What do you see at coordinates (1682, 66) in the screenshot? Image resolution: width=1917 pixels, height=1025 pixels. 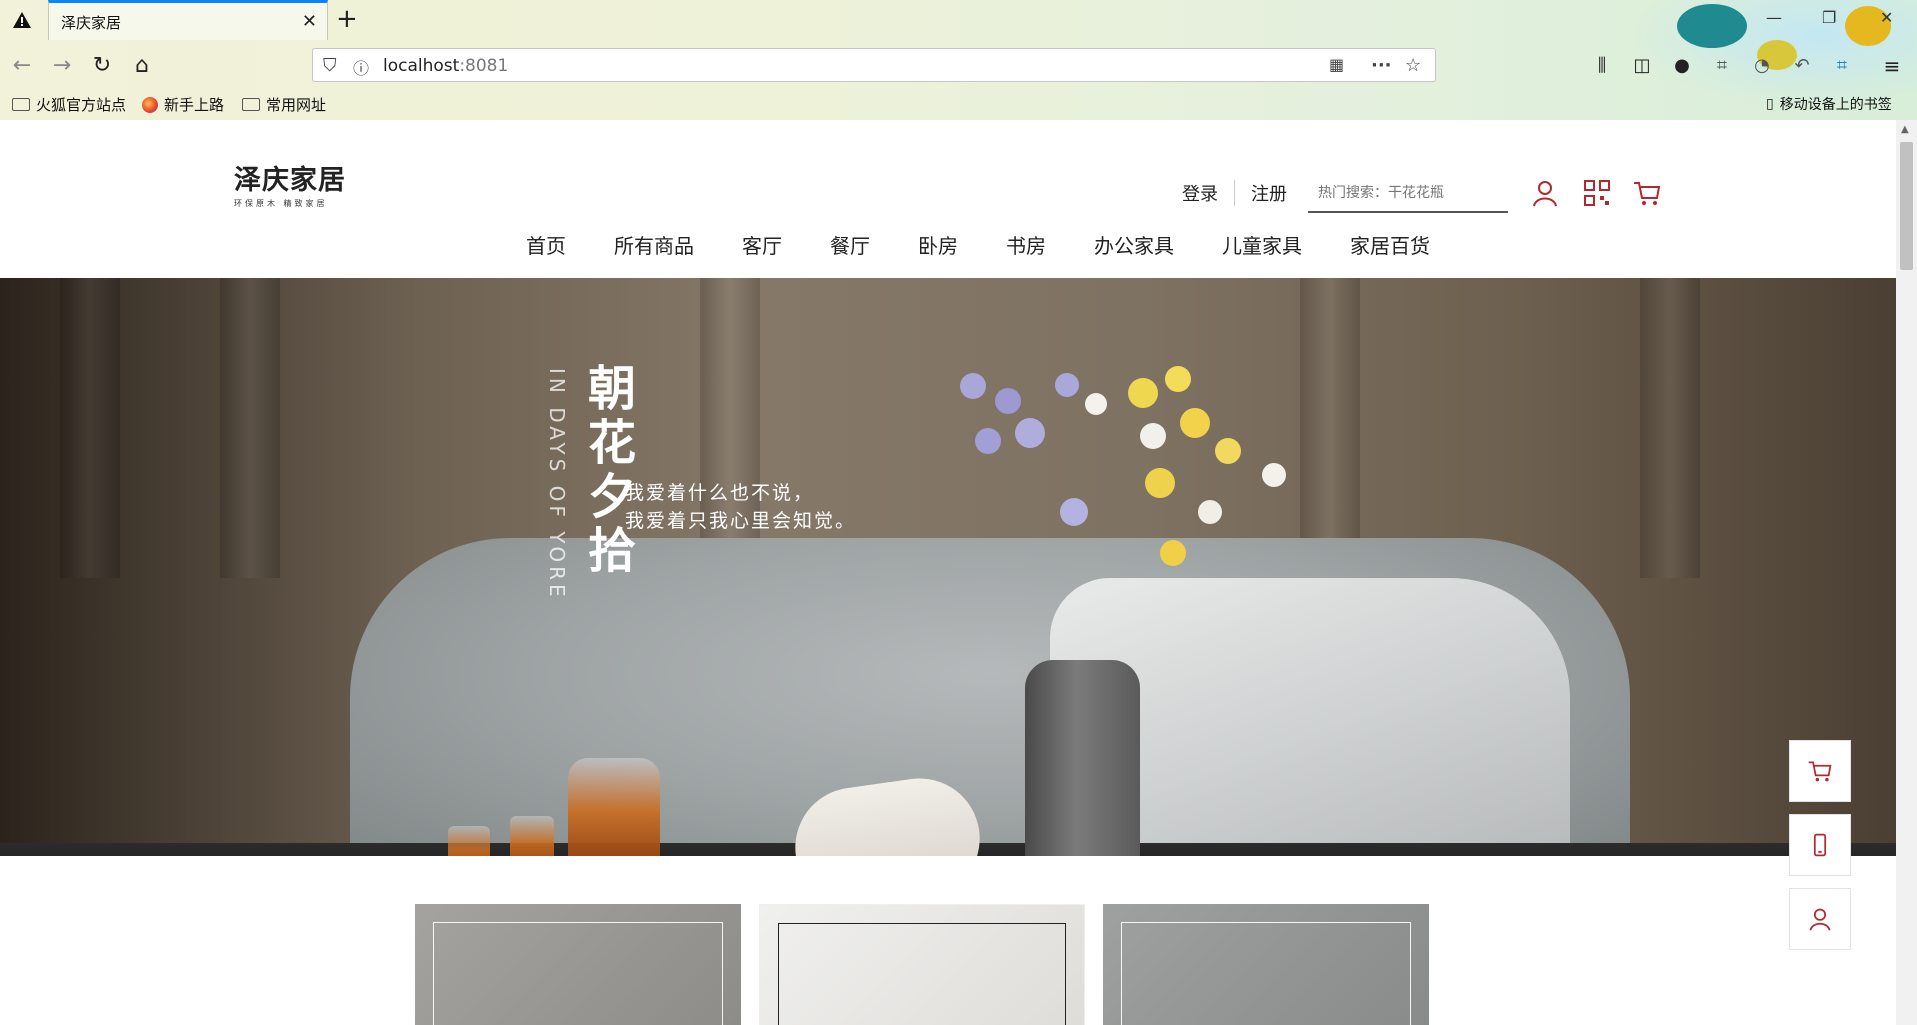 I see `account-icon: ●` at bounding box center [1682, 66].